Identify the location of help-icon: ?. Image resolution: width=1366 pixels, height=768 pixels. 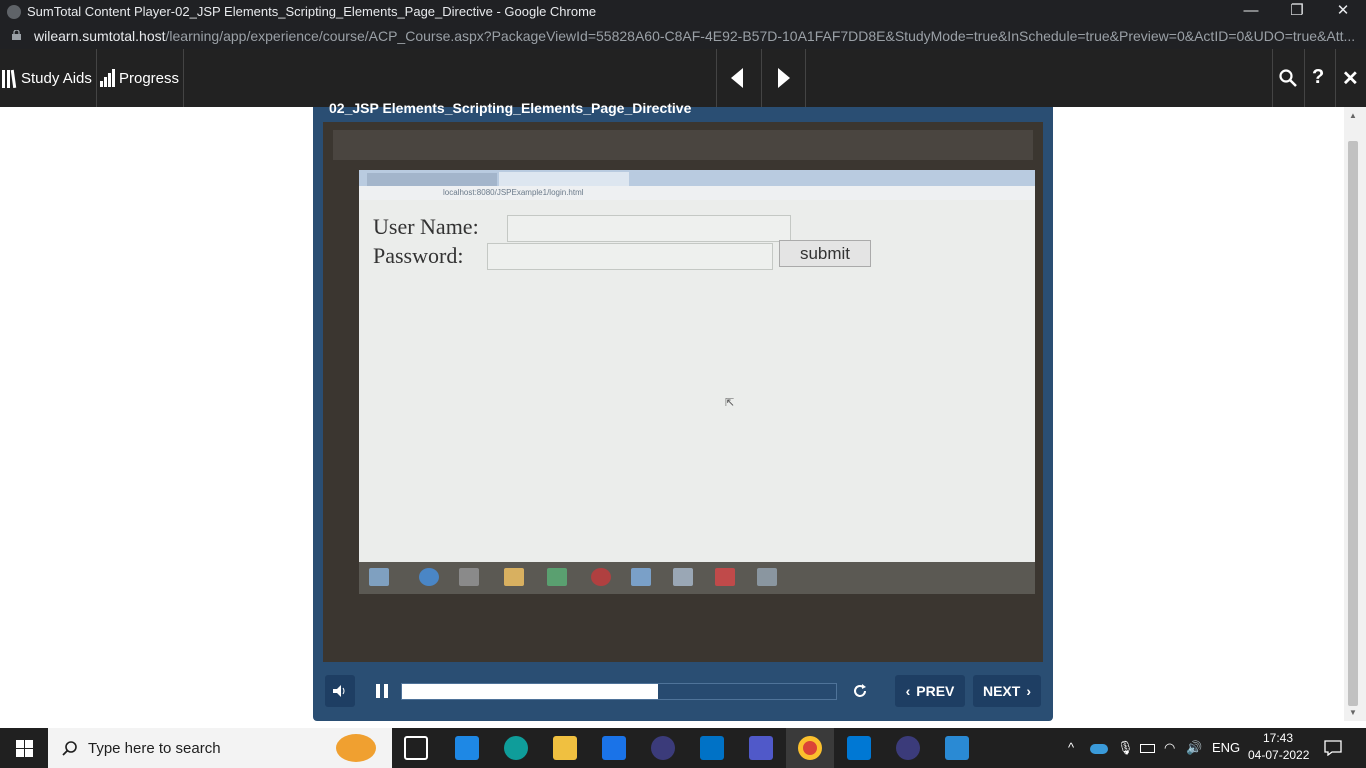
(1318, 77).